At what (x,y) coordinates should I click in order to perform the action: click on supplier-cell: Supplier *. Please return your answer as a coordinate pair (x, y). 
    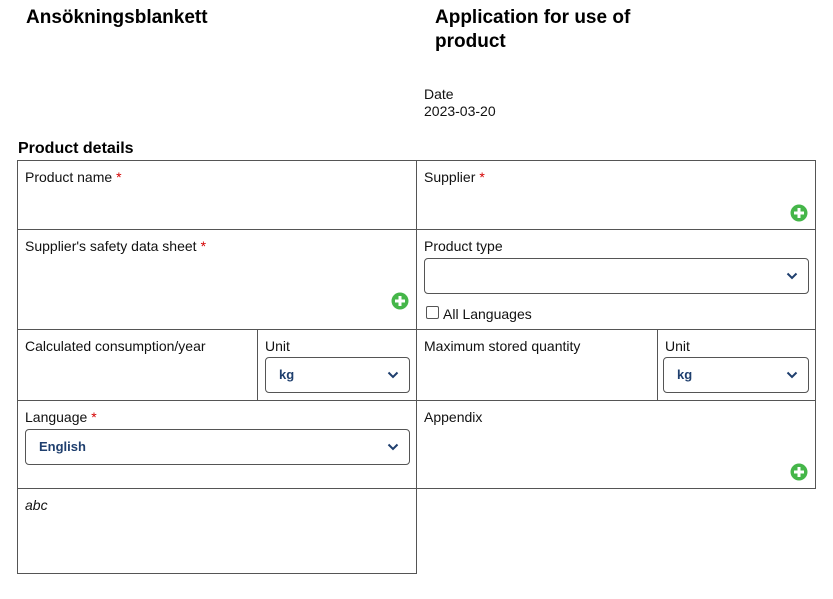
    Looking at the image, I should click on (616, 195).